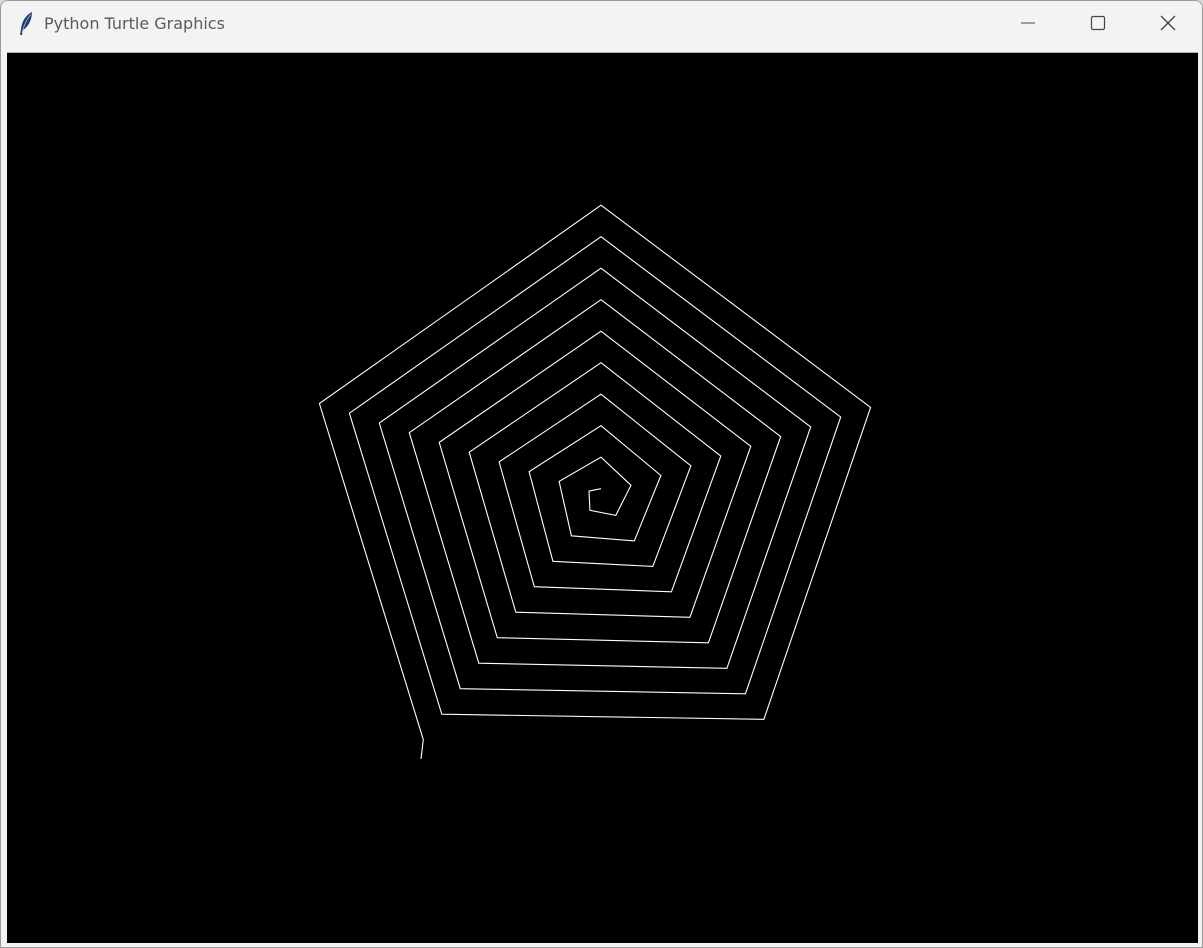 The image size is (1203, 948). Describe the element at coordinates (134, 23) in the screenshot. I see `window-title: Python Turtle Graphics` at that location.